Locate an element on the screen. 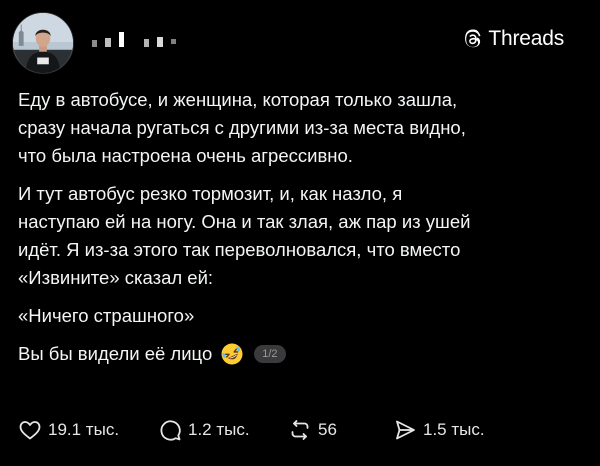 The height and width of the screenshot is (466, 600). username is located at coordinates (134, 39).